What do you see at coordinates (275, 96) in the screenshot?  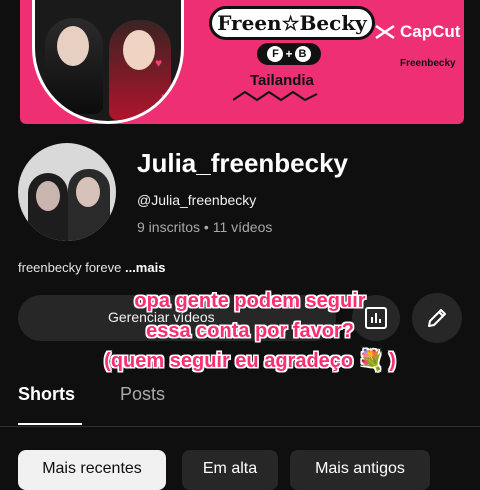 I see `squiggle-decoration` at bounding box center [275, 96].